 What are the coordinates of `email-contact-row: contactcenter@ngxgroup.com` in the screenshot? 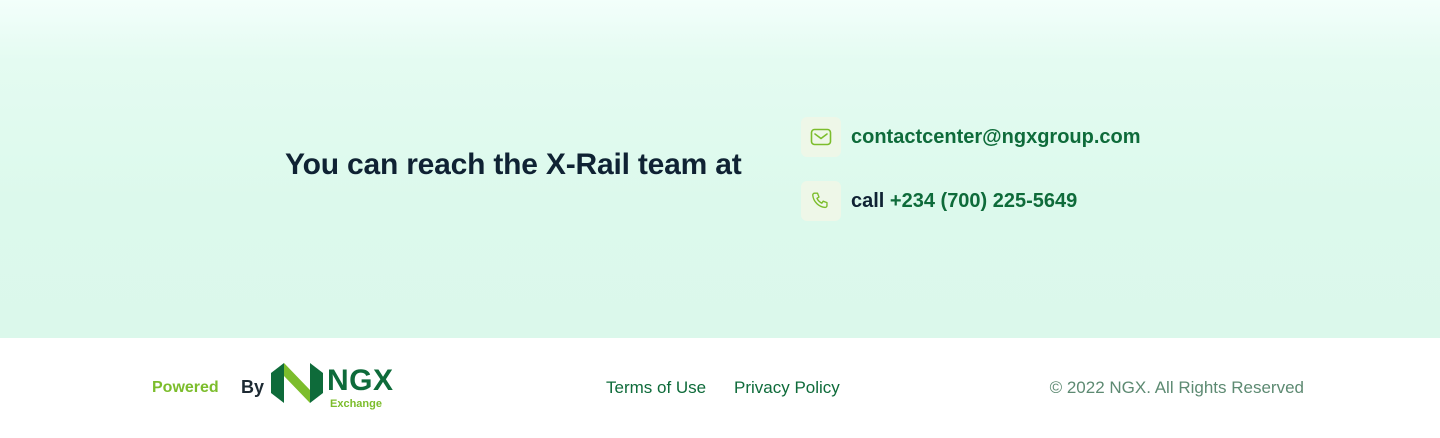 It's located at (971, 137).